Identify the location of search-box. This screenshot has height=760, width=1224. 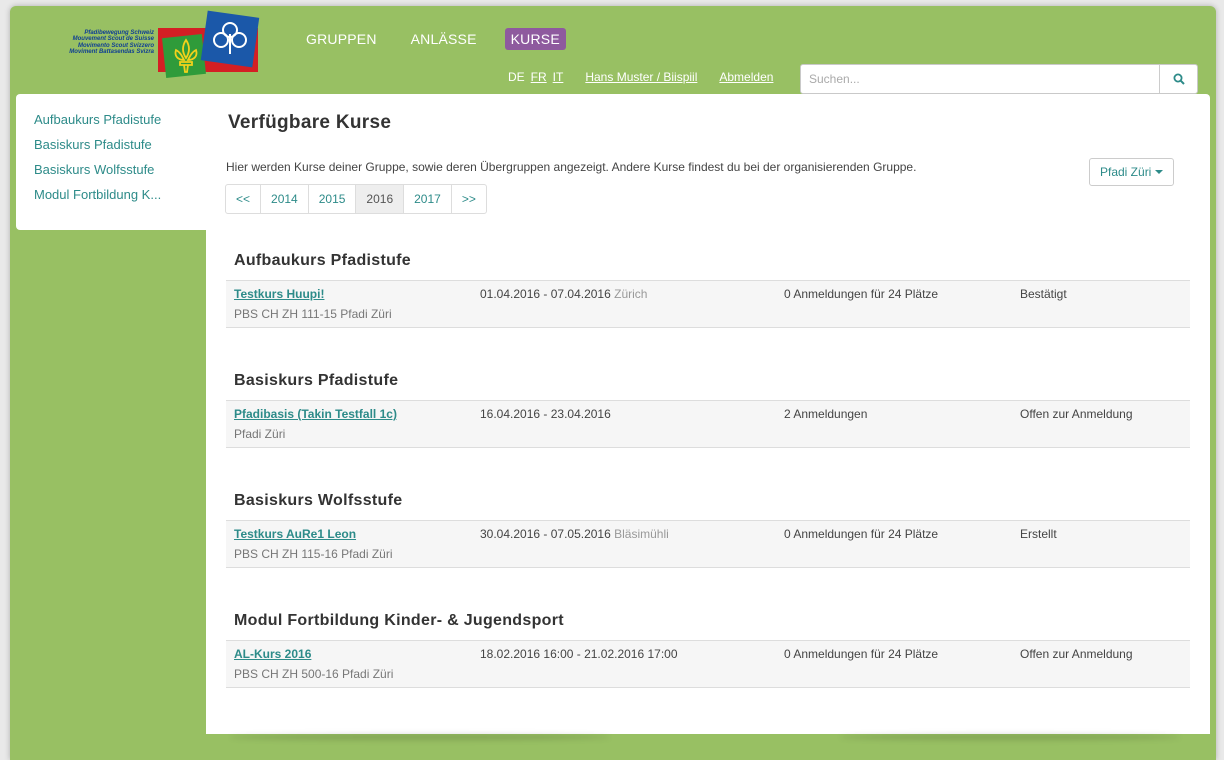
(999, 79).